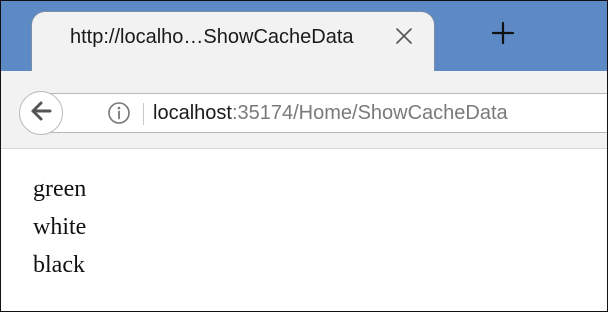 This screenshot has height=312, width=608. What do you see at coordinates (60, 189) in the screenshot?
I see `cache-item-green: green` at bounding box center [60, 189].